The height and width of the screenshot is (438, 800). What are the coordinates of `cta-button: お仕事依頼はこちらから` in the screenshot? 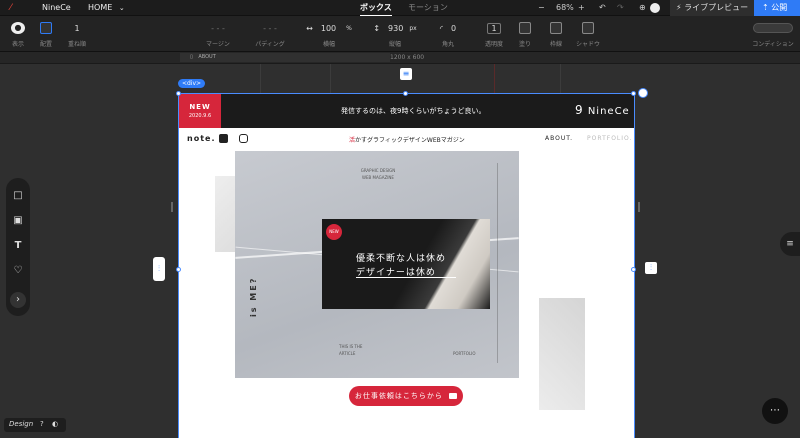 It's located at (406, 396).